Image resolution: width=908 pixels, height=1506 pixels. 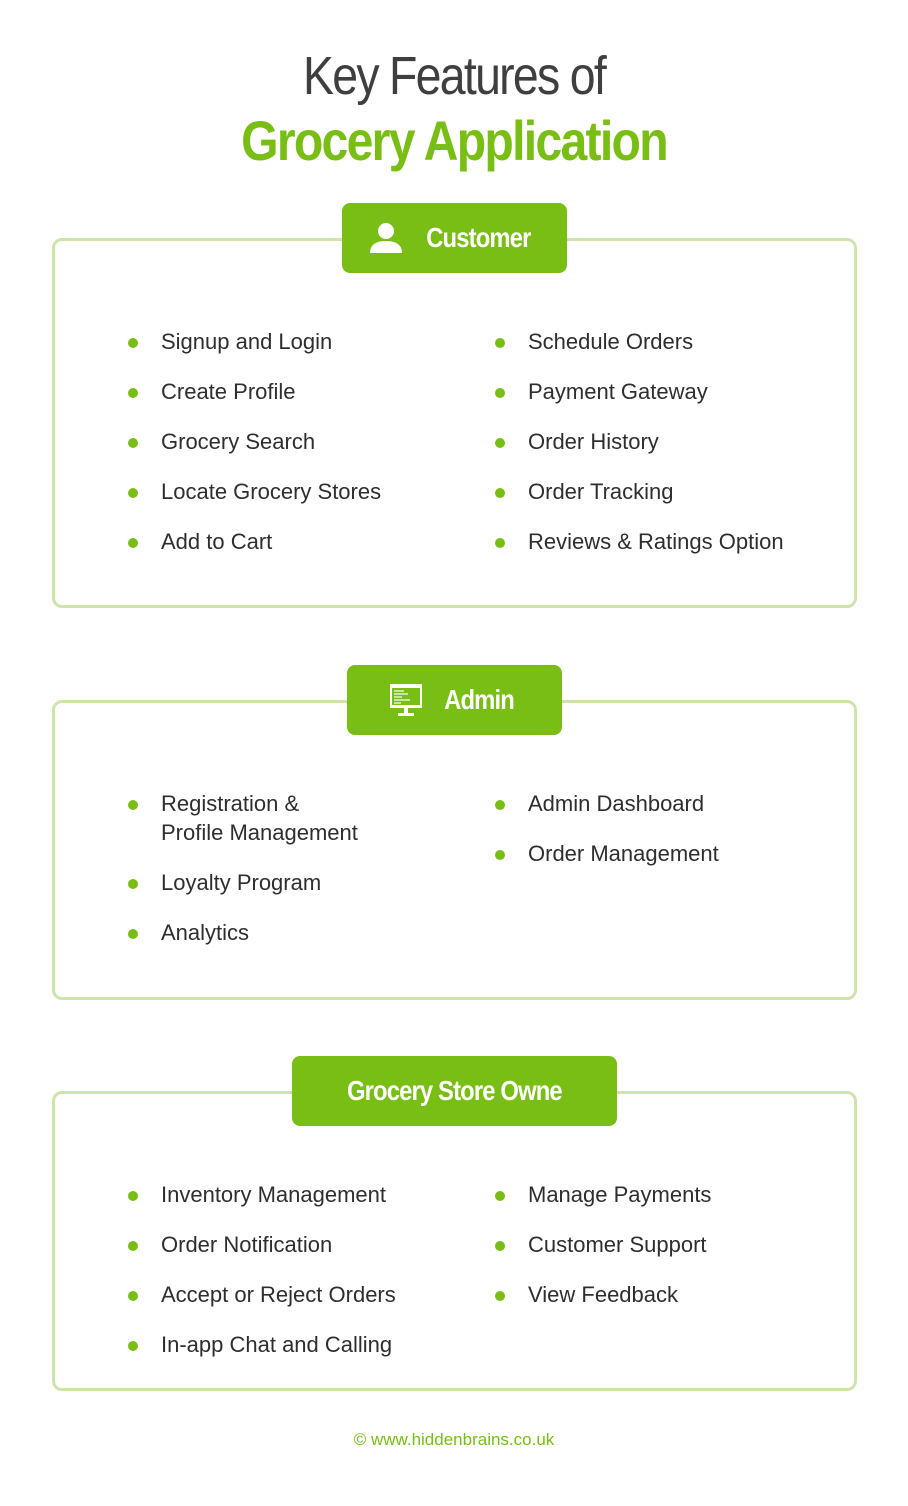 I want to click on list-item: Schedule Orders, so click(x=639, y=341).